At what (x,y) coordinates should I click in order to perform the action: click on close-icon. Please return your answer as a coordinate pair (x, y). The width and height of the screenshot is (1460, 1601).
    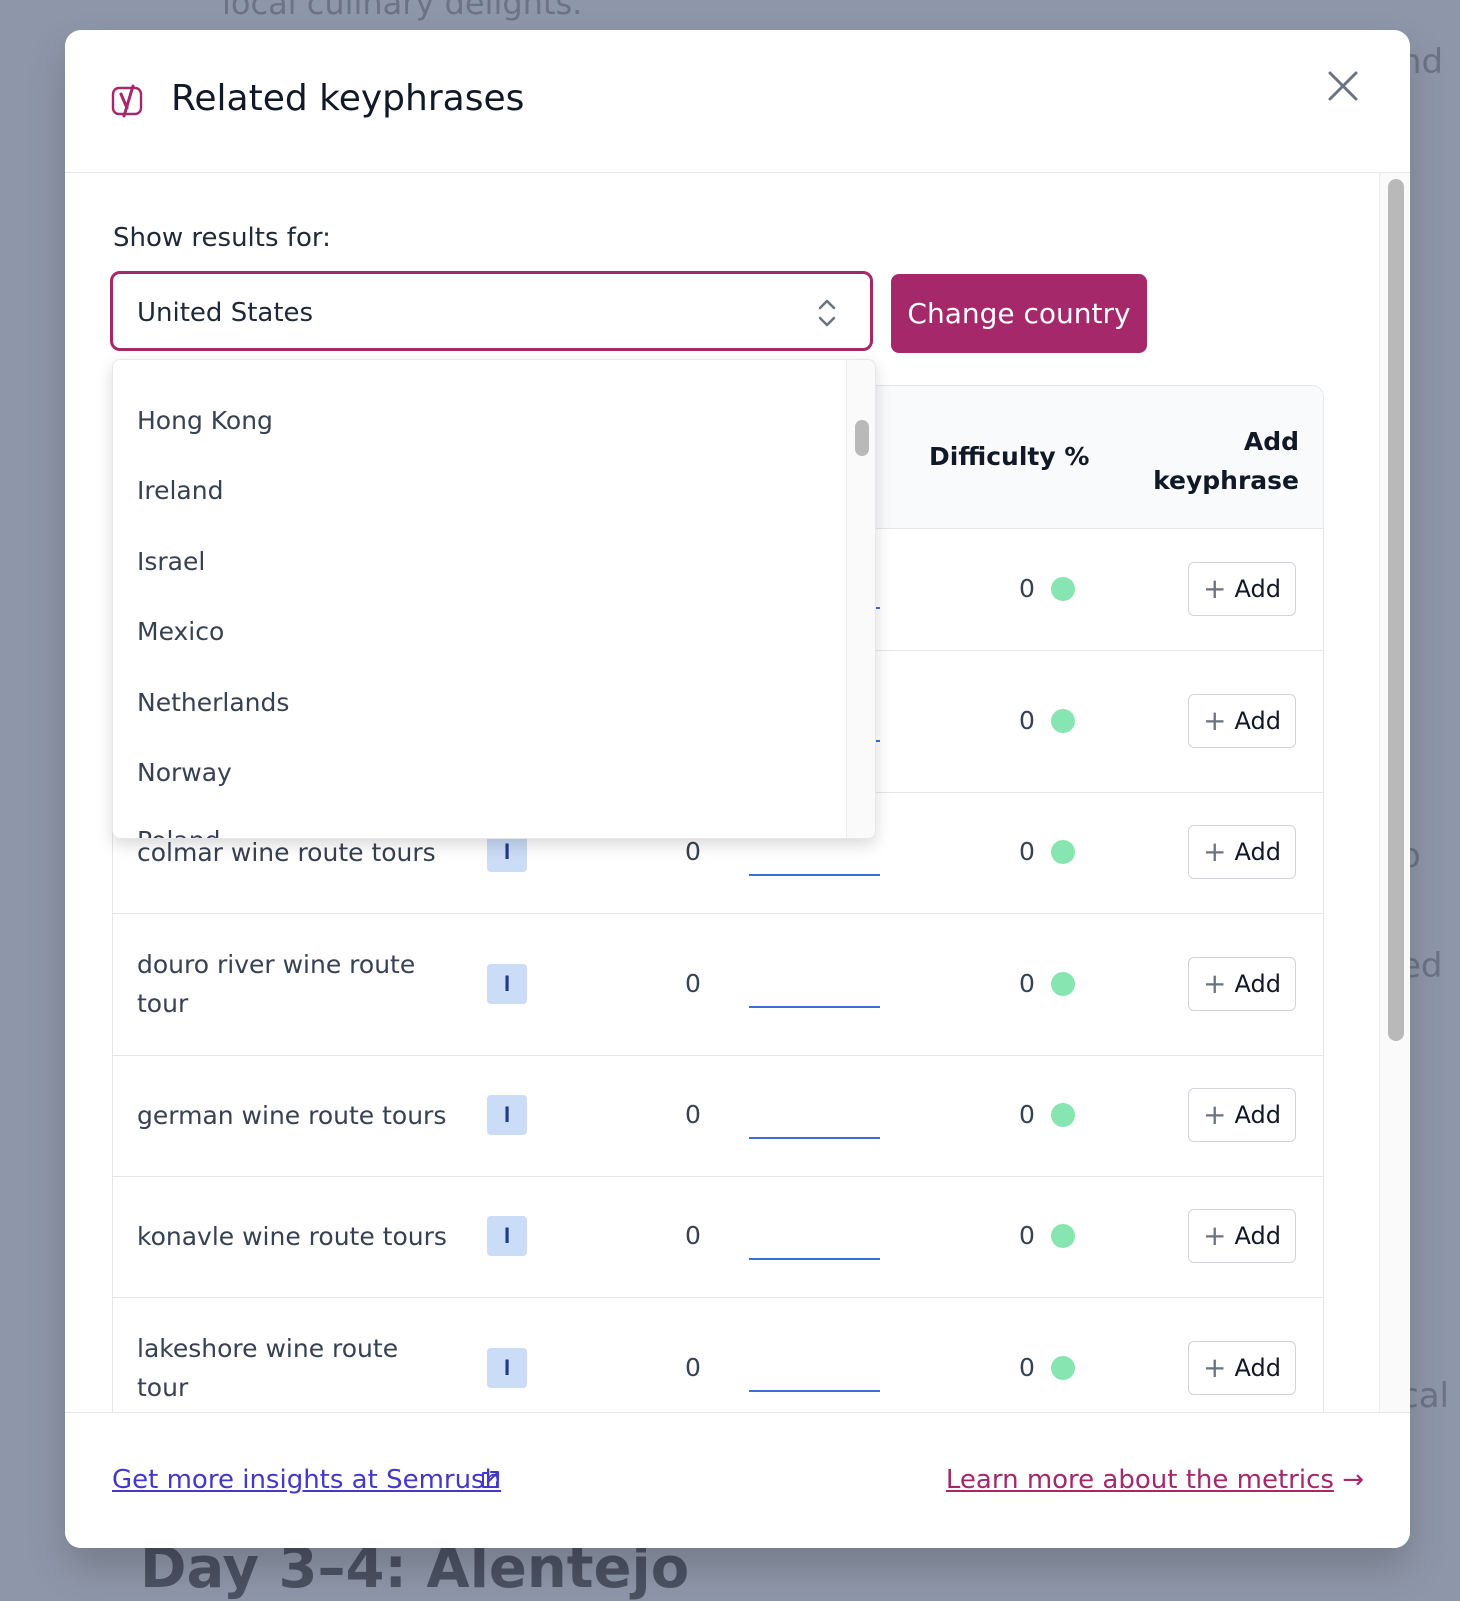
    Looking at the image, I should click on (1343, 86).